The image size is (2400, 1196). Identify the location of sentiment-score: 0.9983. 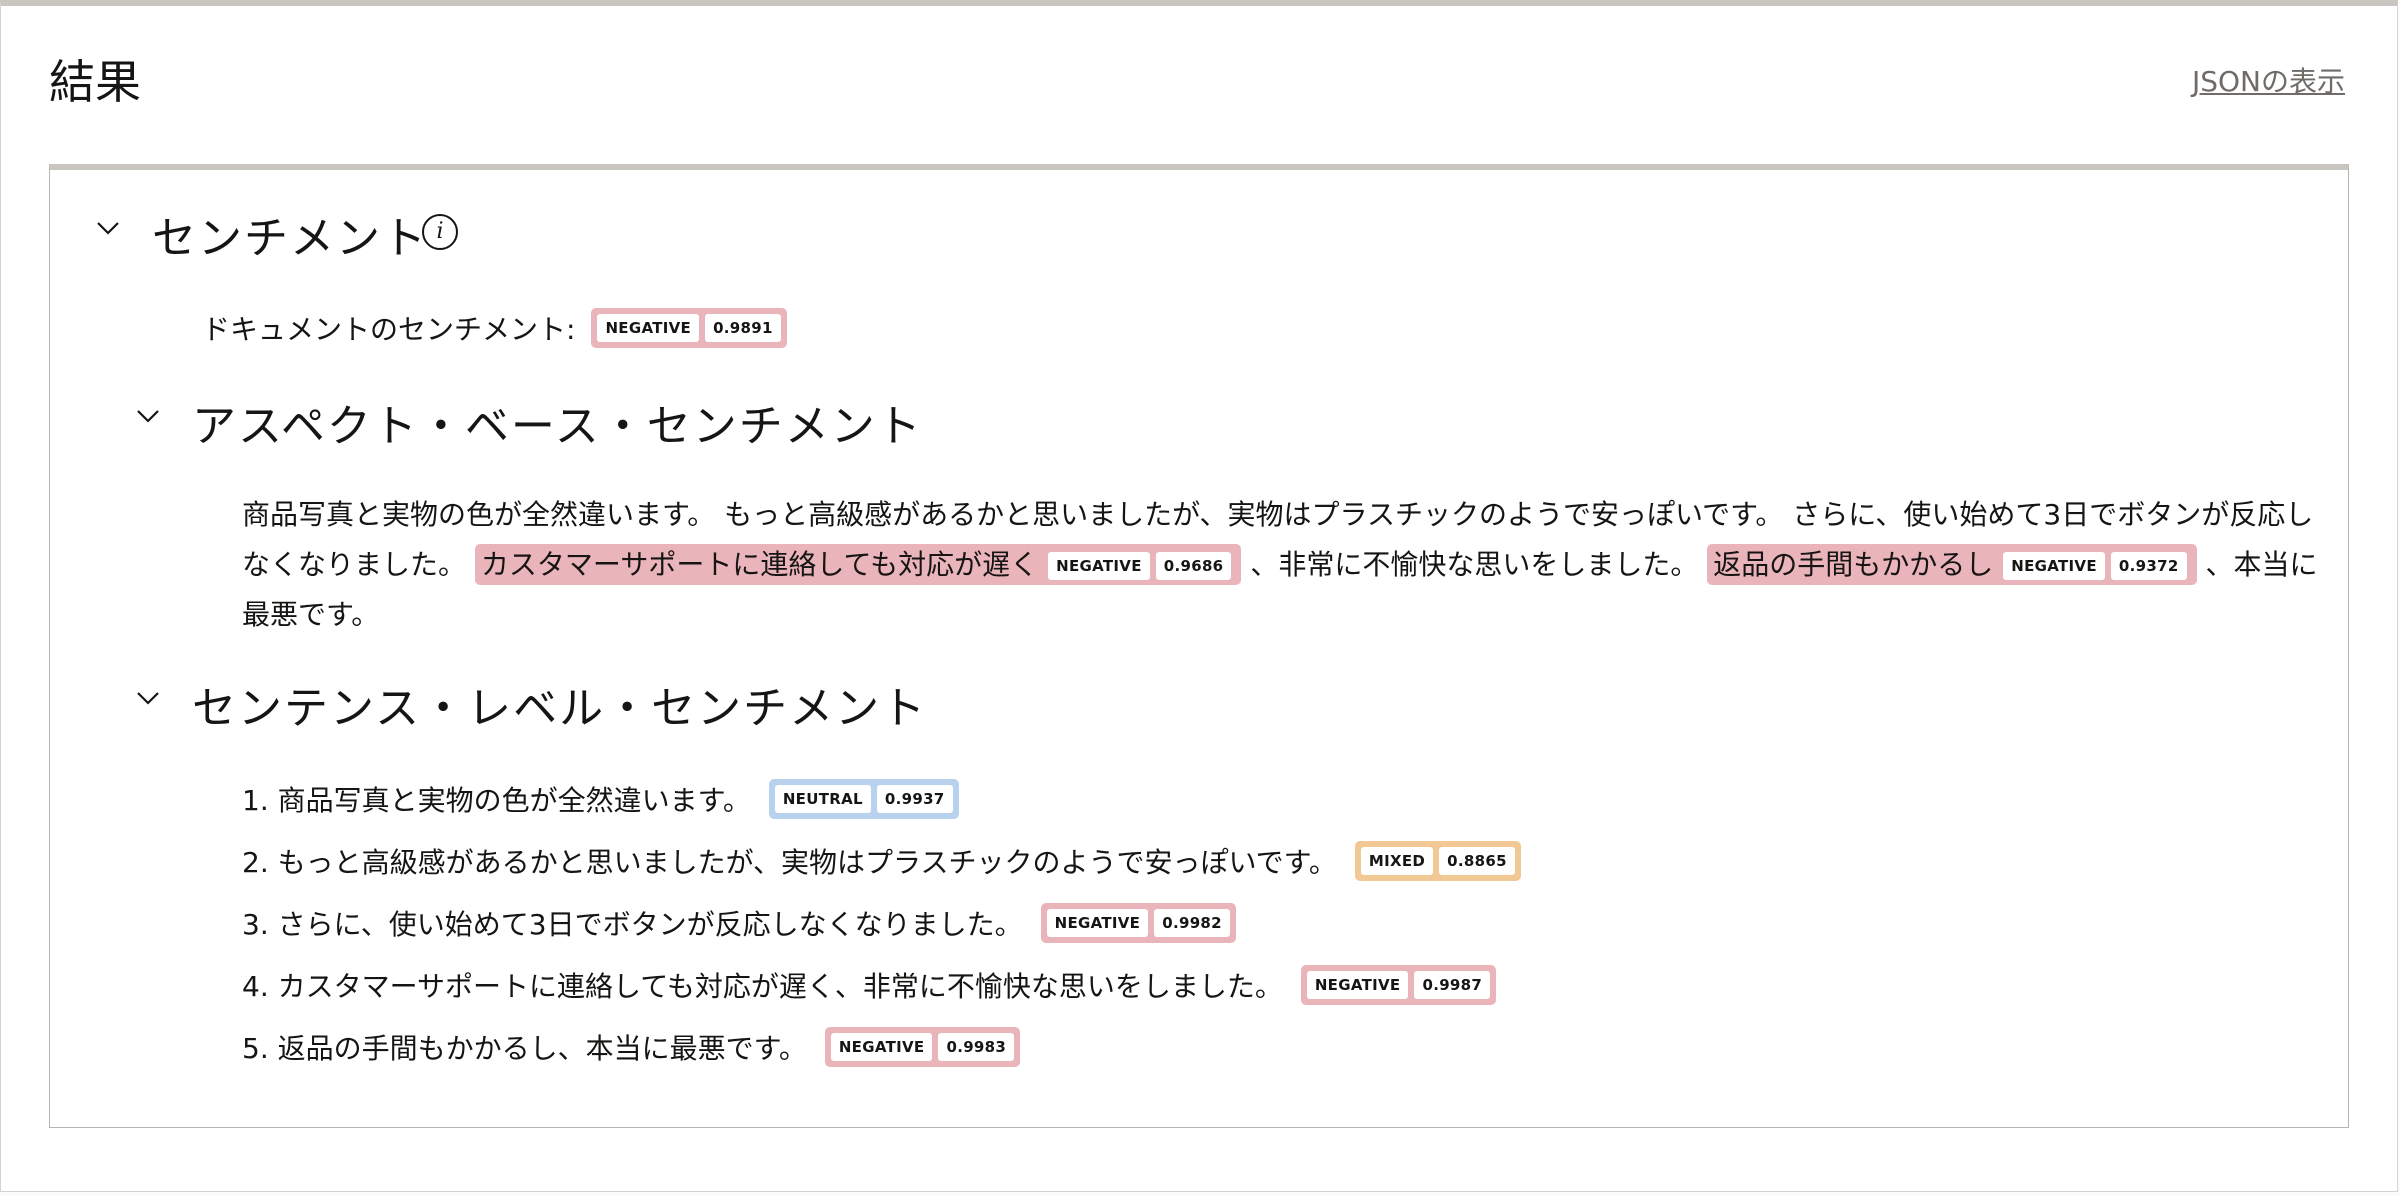
(976, 1047).